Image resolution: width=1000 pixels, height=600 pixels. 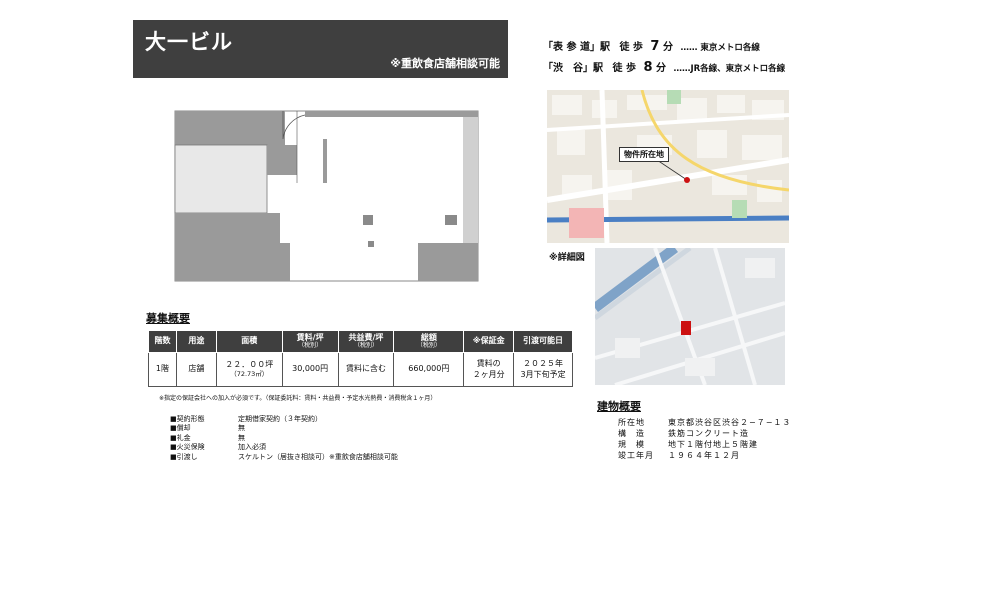 What do you see at coordinates (683, 433) in the screenshot?
I see `list-item: 構 造鉄筋コンクリート造` at bounding box center [683, 433].